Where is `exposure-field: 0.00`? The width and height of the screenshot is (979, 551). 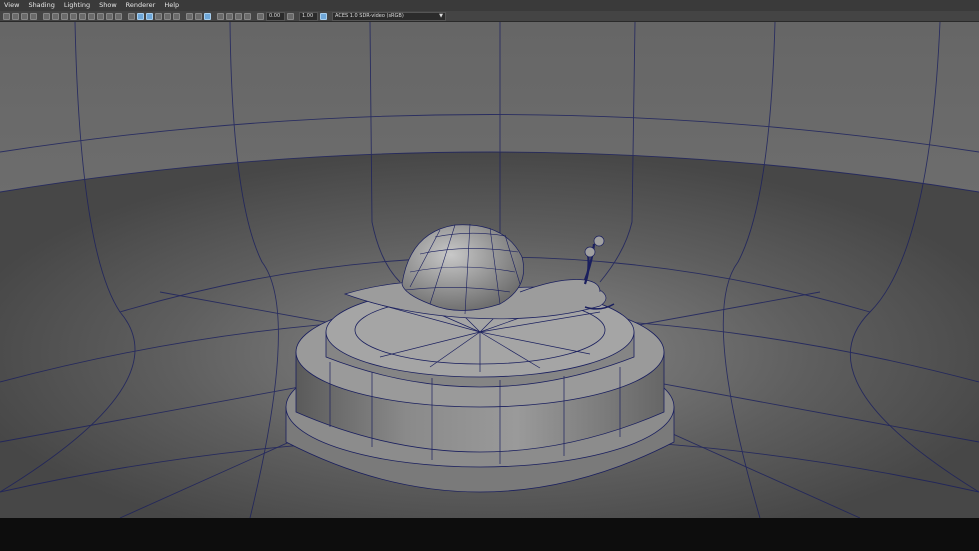
exposure-field: 0.00 is located at coordinates (275, 16).